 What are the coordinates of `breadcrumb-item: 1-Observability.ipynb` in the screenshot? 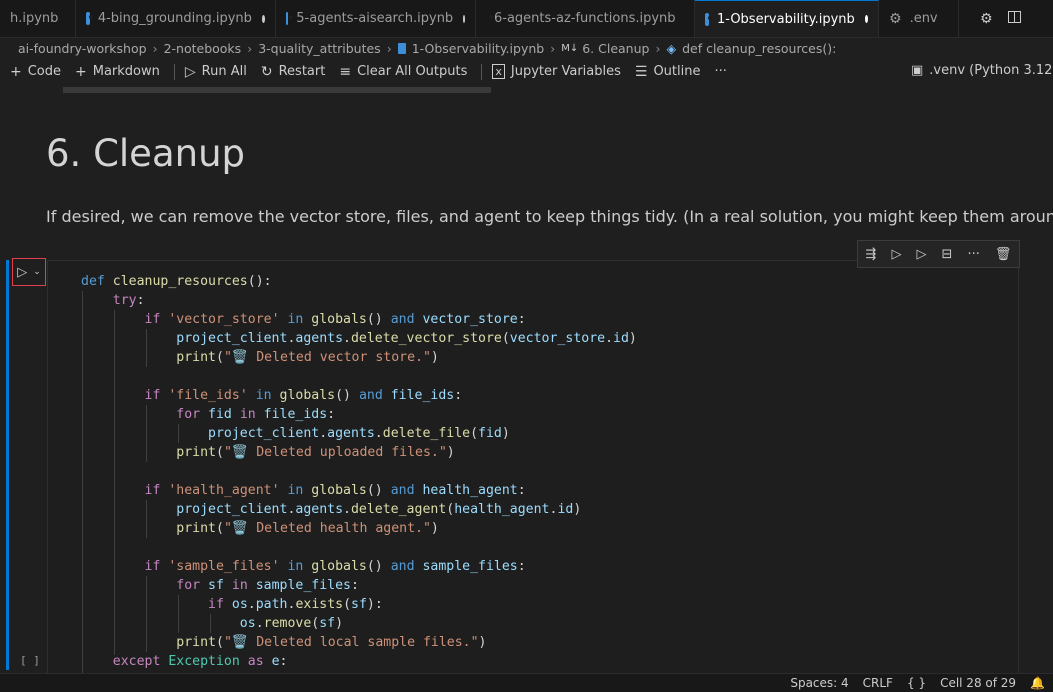 It's located at (478, 48).